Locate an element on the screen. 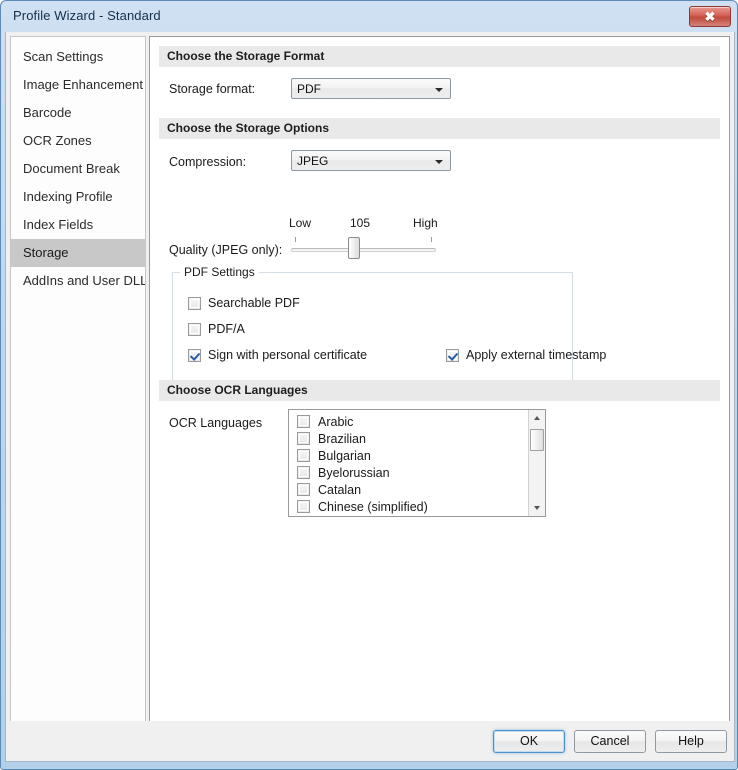  section-header-storage-options: Choose the Storage Options is located at coordinates (439, 128).